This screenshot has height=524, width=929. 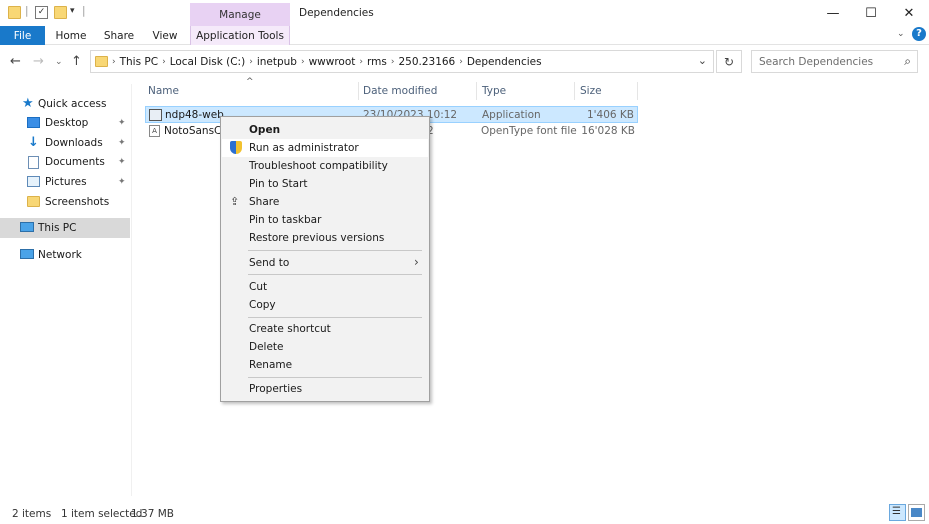 I want to click on menu-properties: Properties, so click(x=325, y=389).